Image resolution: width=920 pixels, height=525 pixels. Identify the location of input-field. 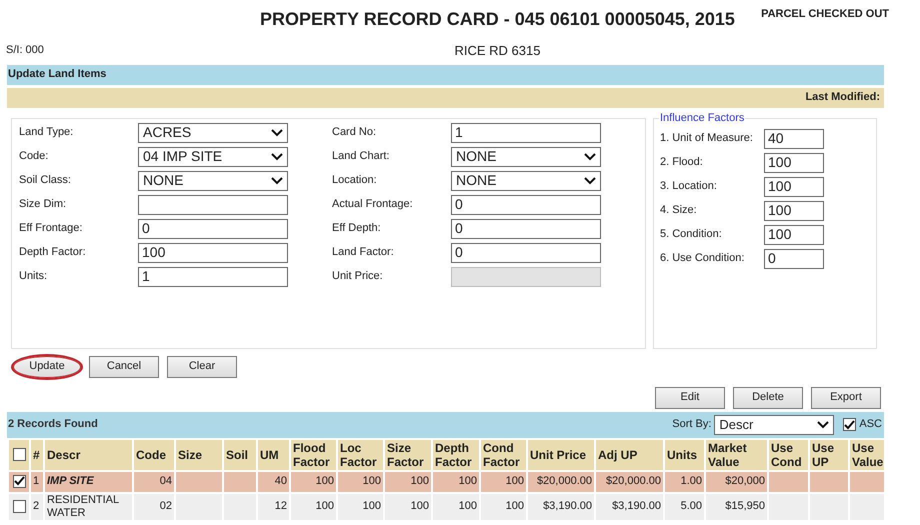
(213, 204).